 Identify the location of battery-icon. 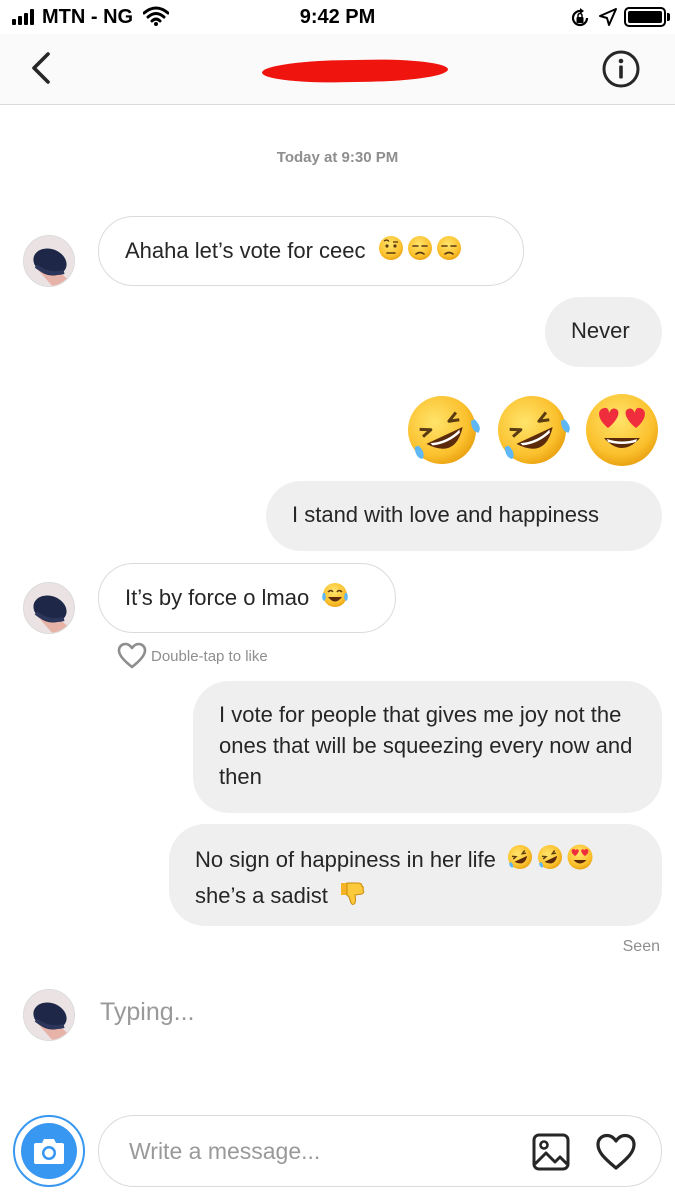
(645, 17).